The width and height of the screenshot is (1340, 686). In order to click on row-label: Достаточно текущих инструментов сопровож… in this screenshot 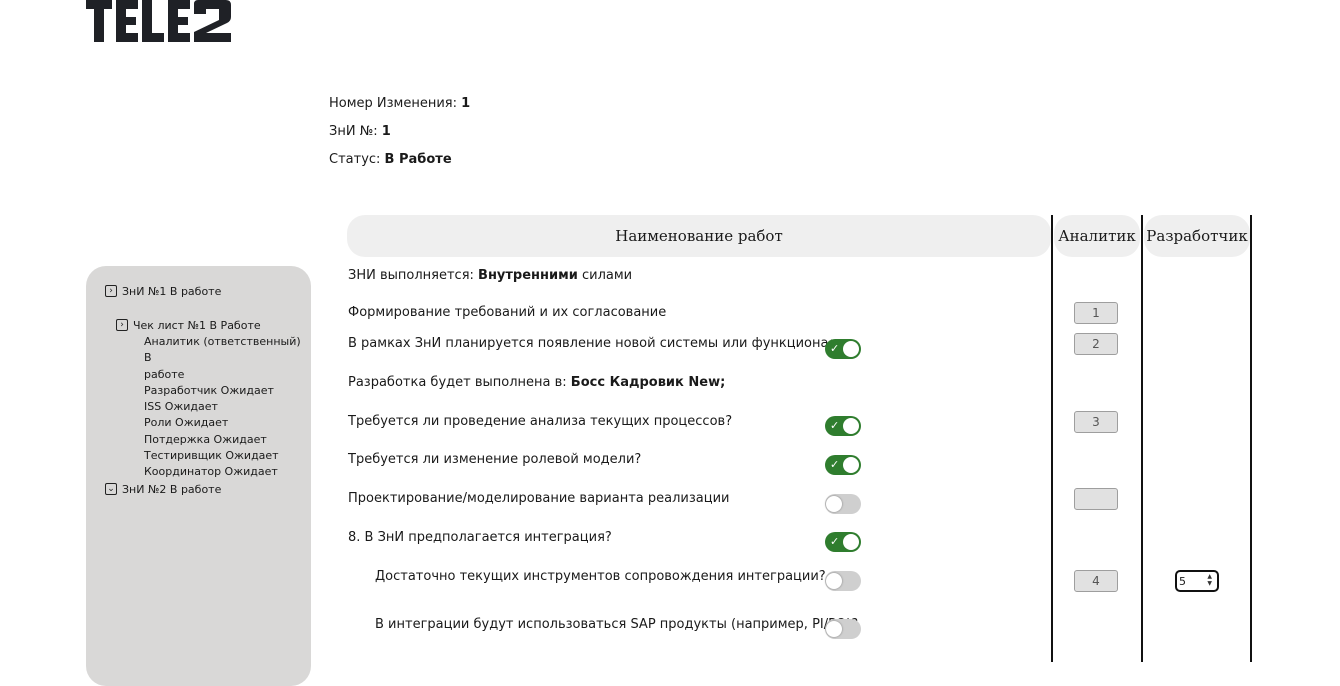, I will do `click(600, 576)`.